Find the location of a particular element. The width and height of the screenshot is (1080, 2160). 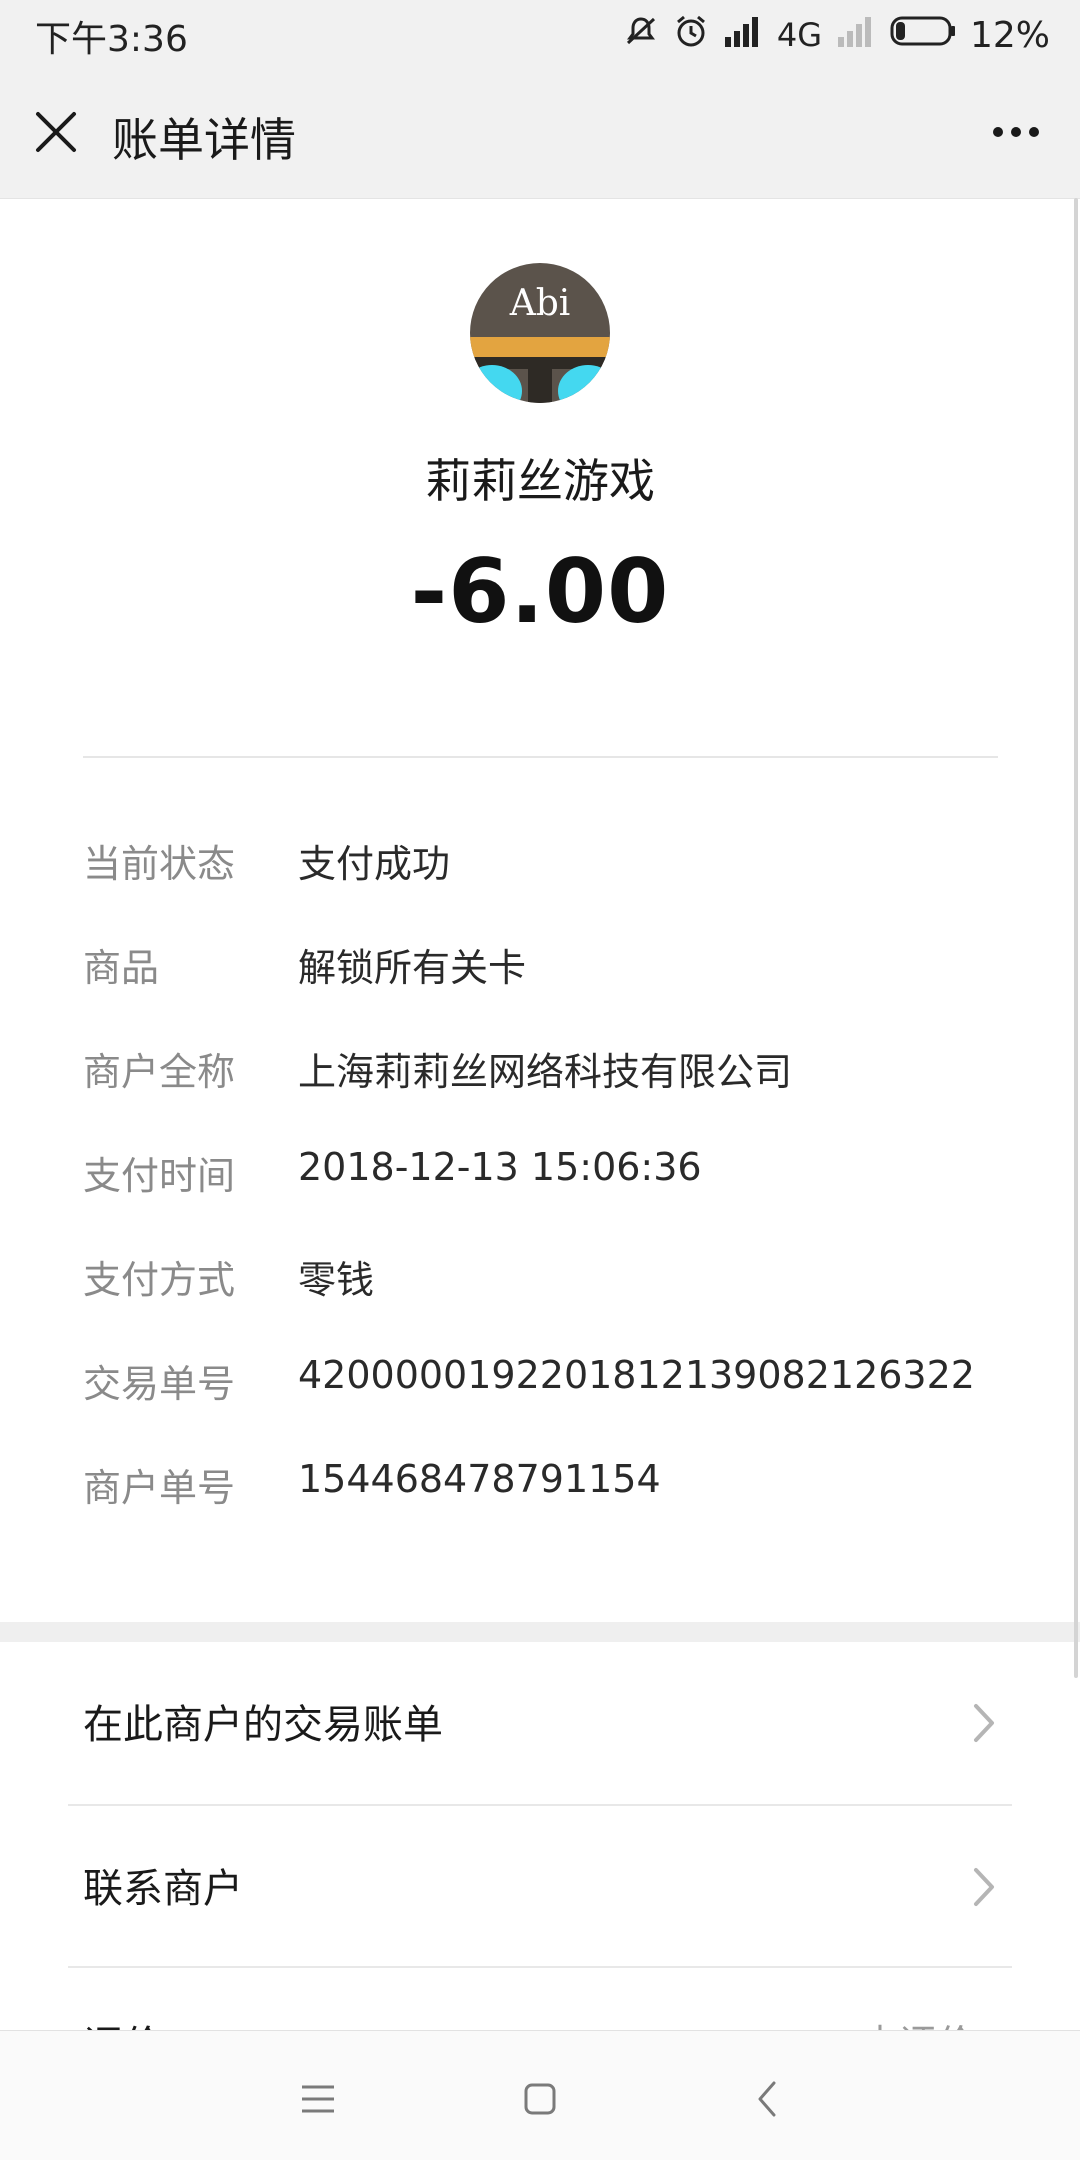

detail-value: 解锁所有关卡 is located at coordinates (412, 968).